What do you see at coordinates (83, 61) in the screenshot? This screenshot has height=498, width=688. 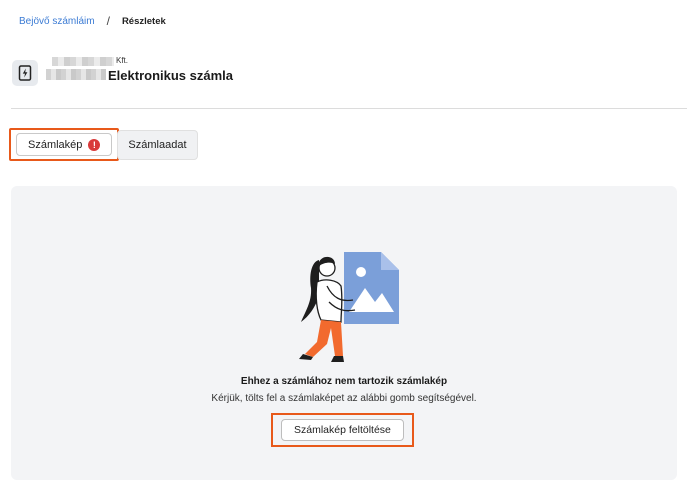 I see `redacted-company-name` at bounding box center [83, 61].